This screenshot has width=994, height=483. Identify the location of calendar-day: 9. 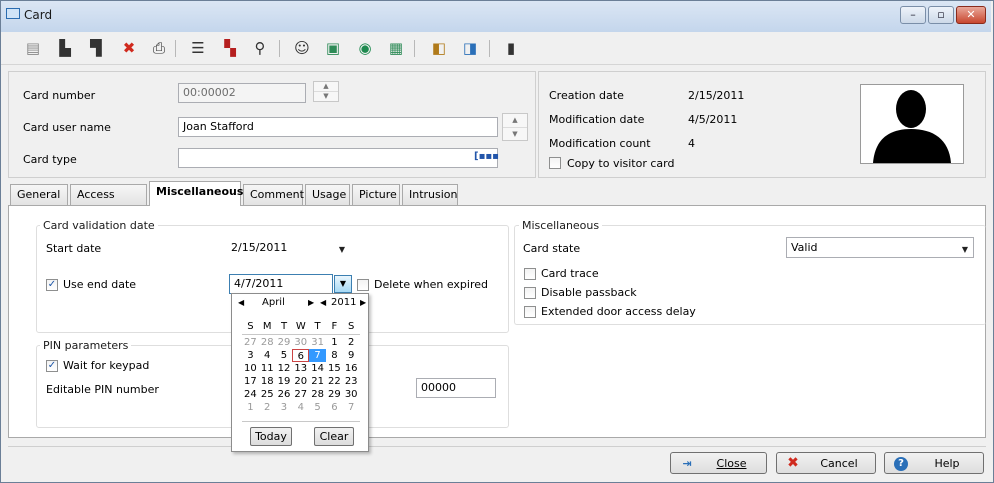
(351, 355).